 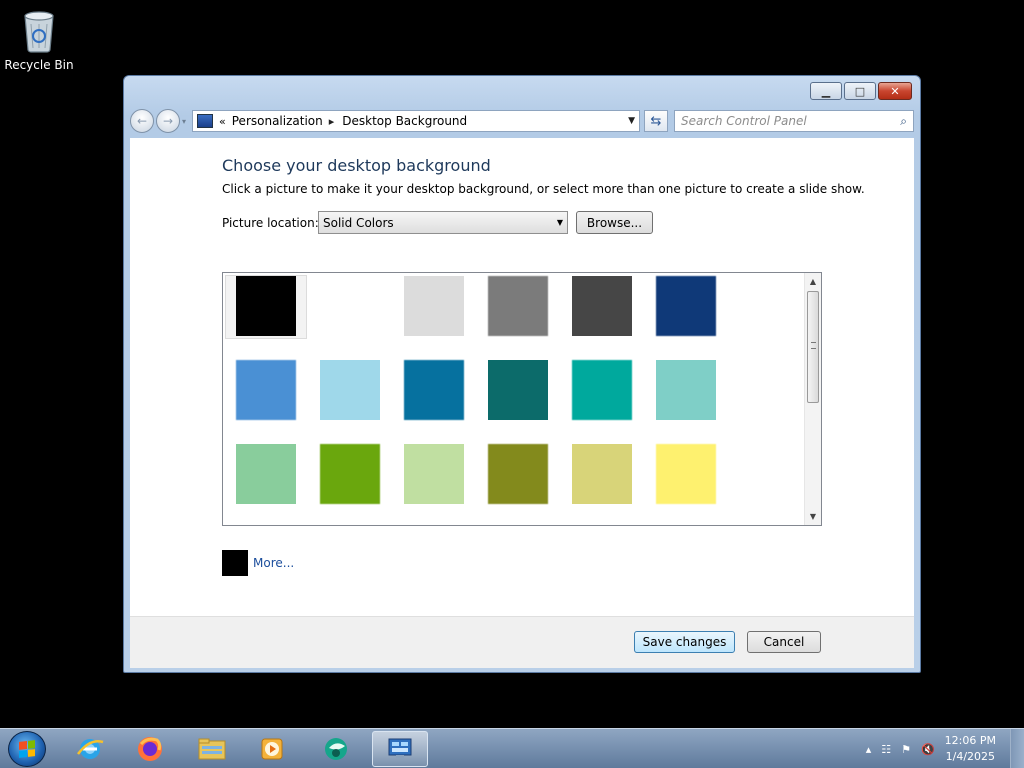 I want to click on breadcrumb-desktop-background: Desktop Background, so click(x=404, y=121).